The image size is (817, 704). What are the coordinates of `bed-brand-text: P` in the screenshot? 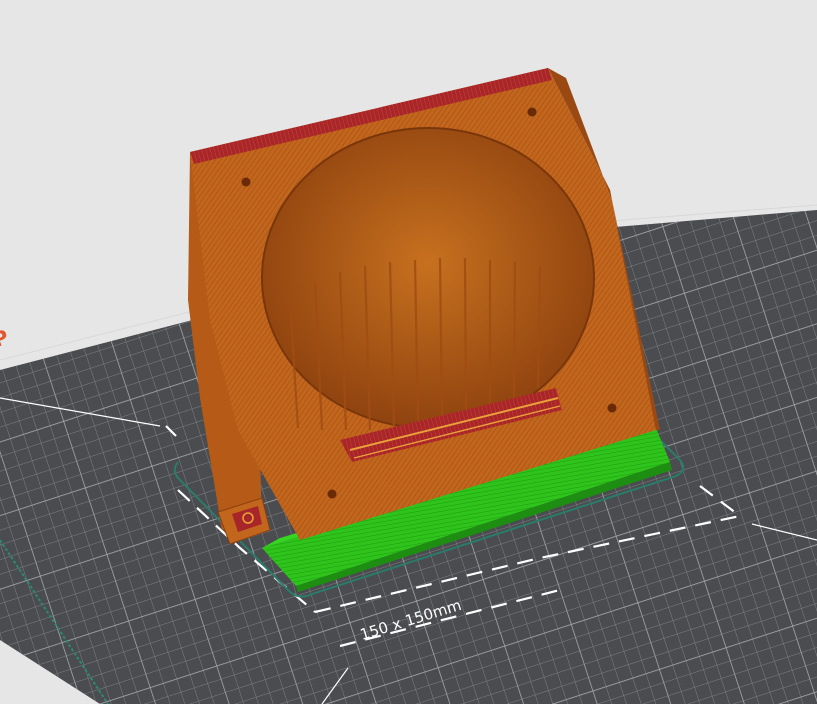 It's located at (6, 338).